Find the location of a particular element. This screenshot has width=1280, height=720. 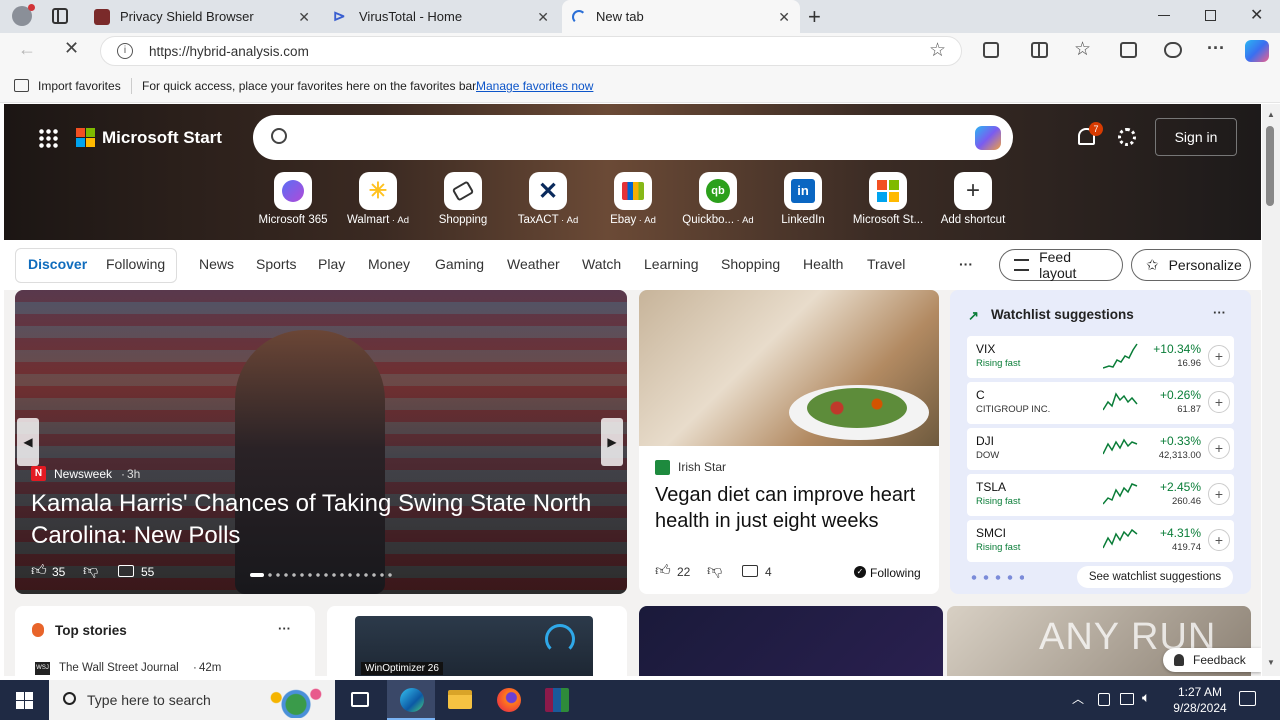

nav-shopping: Shopping is located at coordinates (750, 264).